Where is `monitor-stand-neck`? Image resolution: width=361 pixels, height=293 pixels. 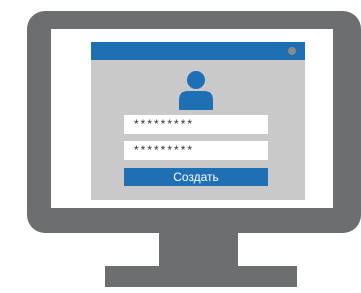 monitor-stand-neck is located at coordinates (198, 249).